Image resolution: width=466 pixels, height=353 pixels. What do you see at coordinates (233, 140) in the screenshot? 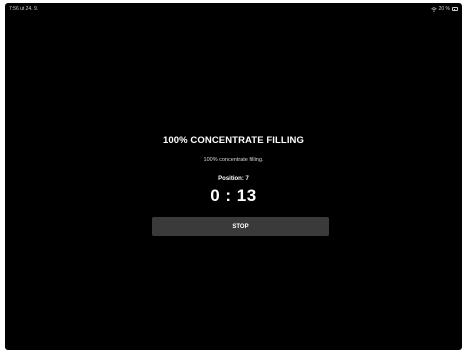
I see `page-title: 100% CONCENTRATE FILLING` at bounding box center [233, 140].